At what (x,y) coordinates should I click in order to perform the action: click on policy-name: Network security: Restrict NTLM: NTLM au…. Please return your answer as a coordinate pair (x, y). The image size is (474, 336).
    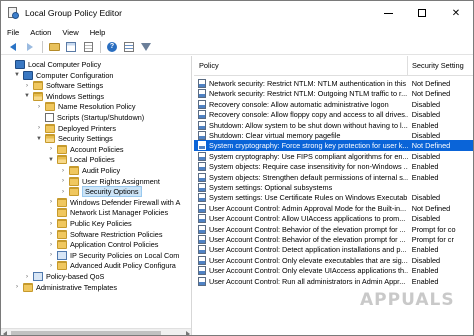
    Looking at the image, I should click on (308, 83).